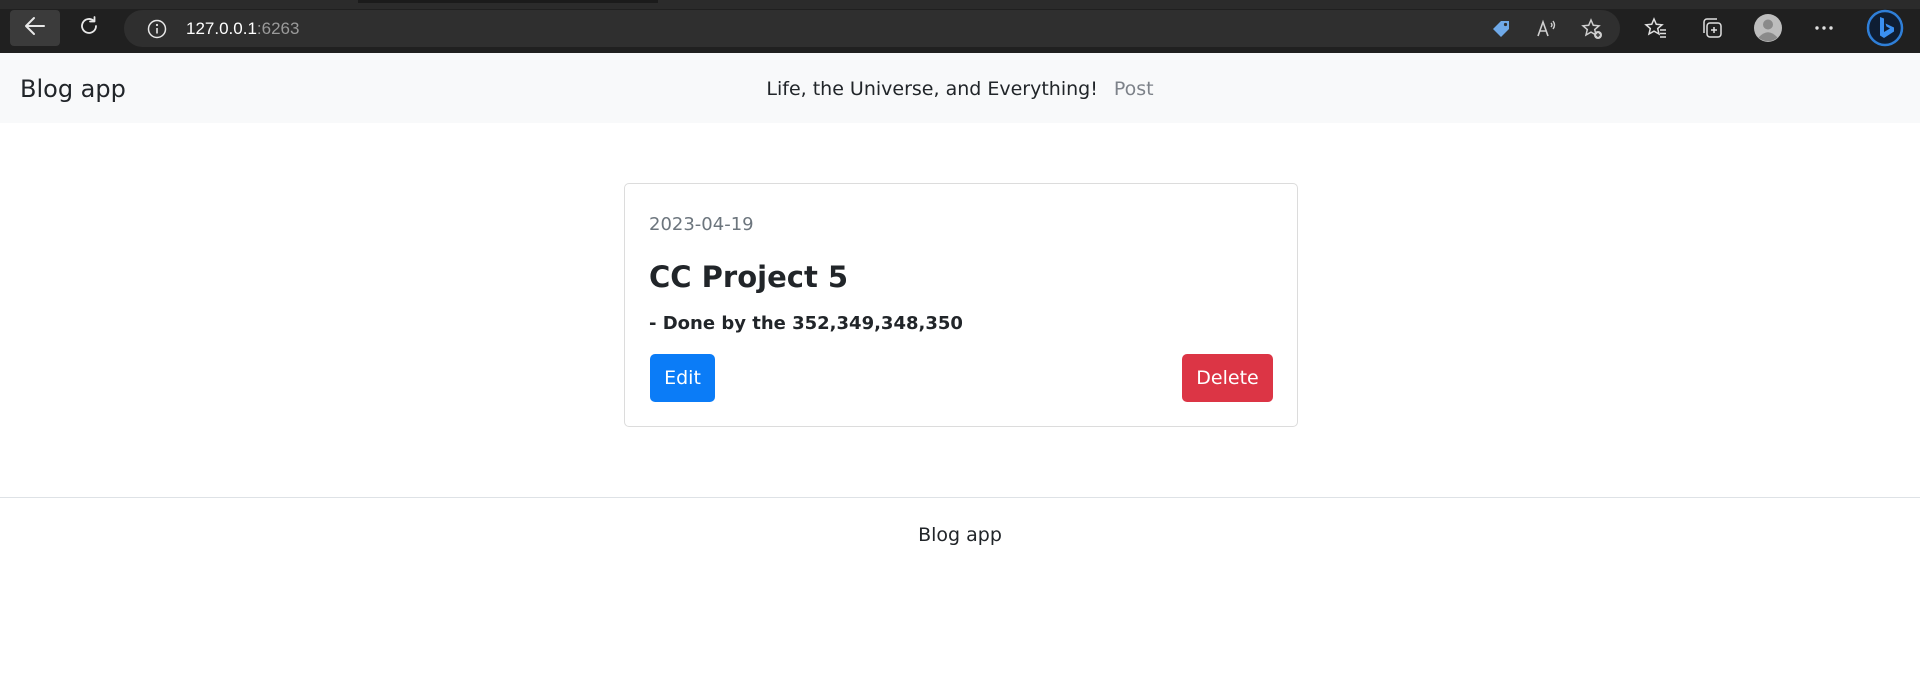 Image resolution: width=1920 pixels, height=683 pixels. Describe the element at coordinates (931, 89) in the screenshot. I see `nav-link-home: Life, the Universe, and Everything!` at that location.